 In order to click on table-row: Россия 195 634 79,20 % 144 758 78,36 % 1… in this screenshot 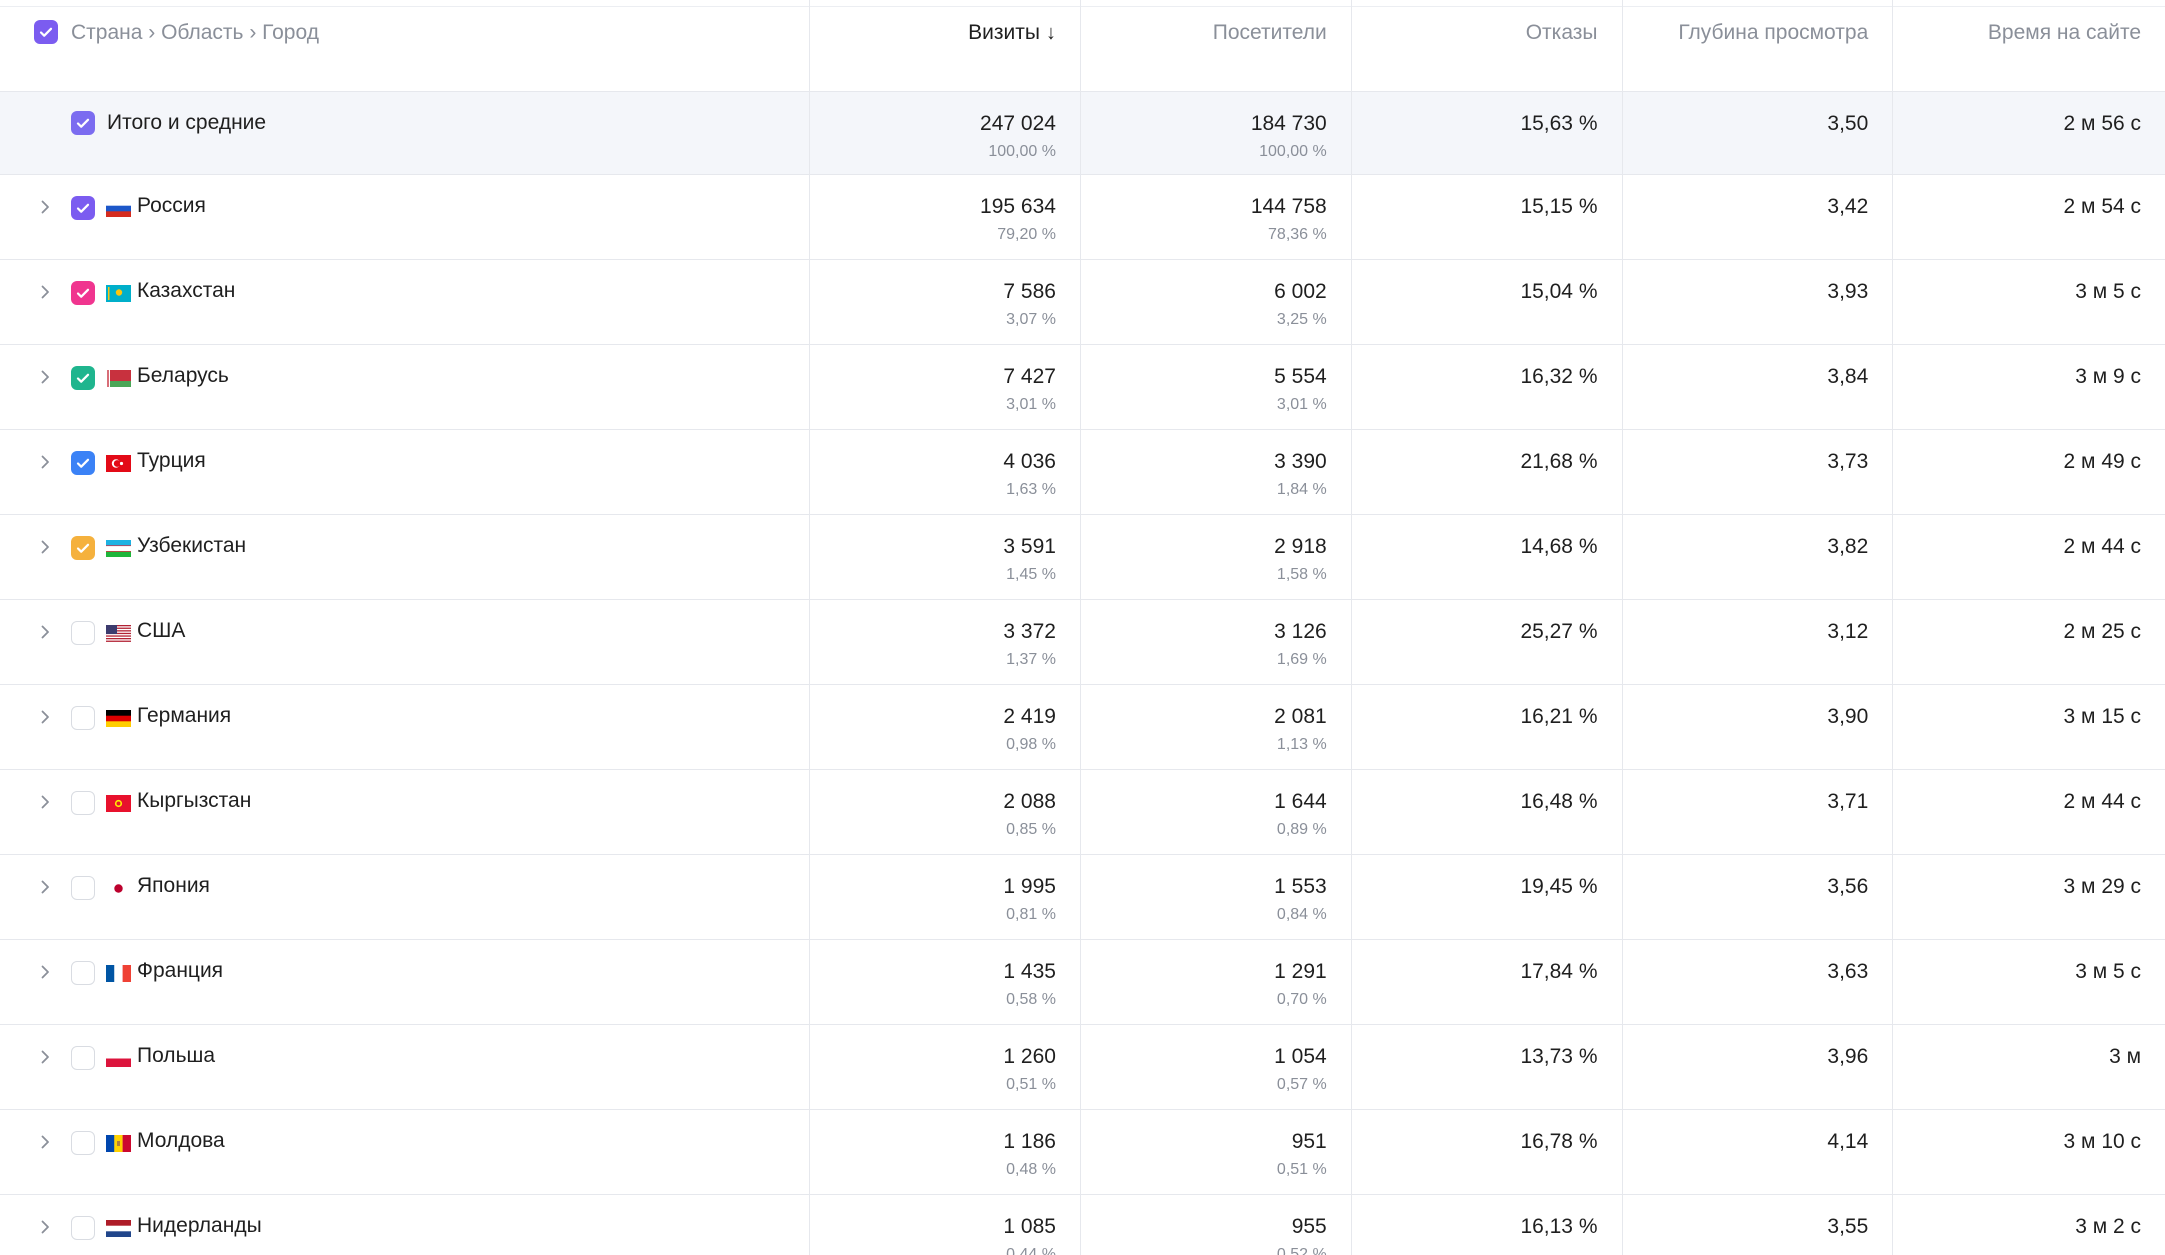, I will do `click(1082, 217)`.